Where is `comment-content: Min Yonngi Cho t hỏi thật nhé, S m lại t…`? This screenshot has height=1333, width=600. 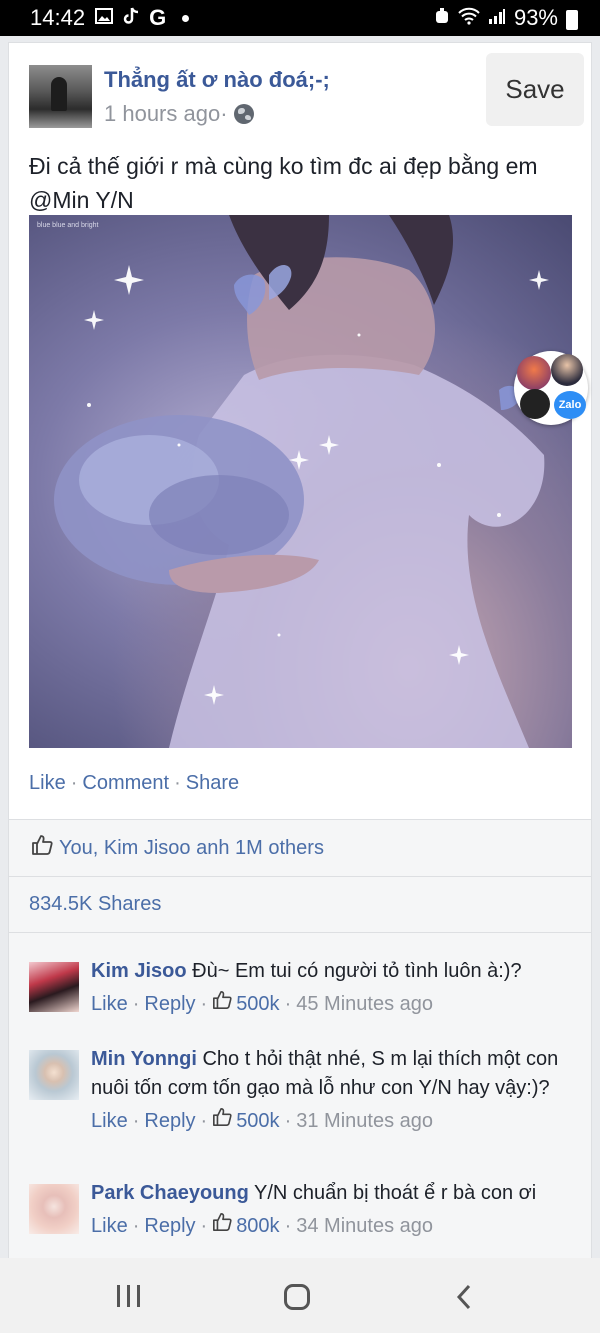 comment-content: Min Yonngi Cho t hỏi thật nhé, S m lại t… is located at coordinates (335, 1074).